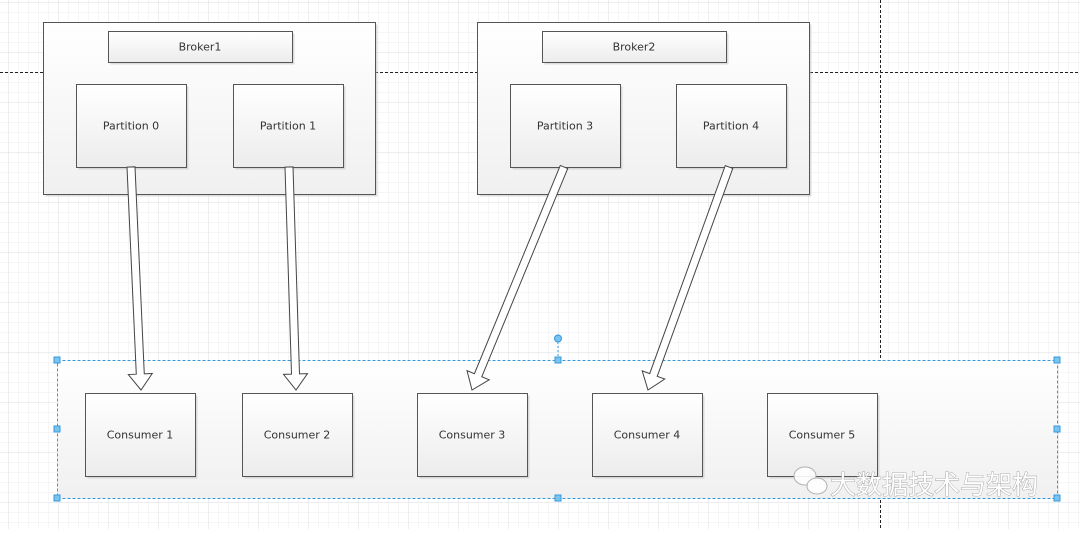 The image size is (1080, 533). I want to click on partition-box: Partition 4, so click(732, 127).